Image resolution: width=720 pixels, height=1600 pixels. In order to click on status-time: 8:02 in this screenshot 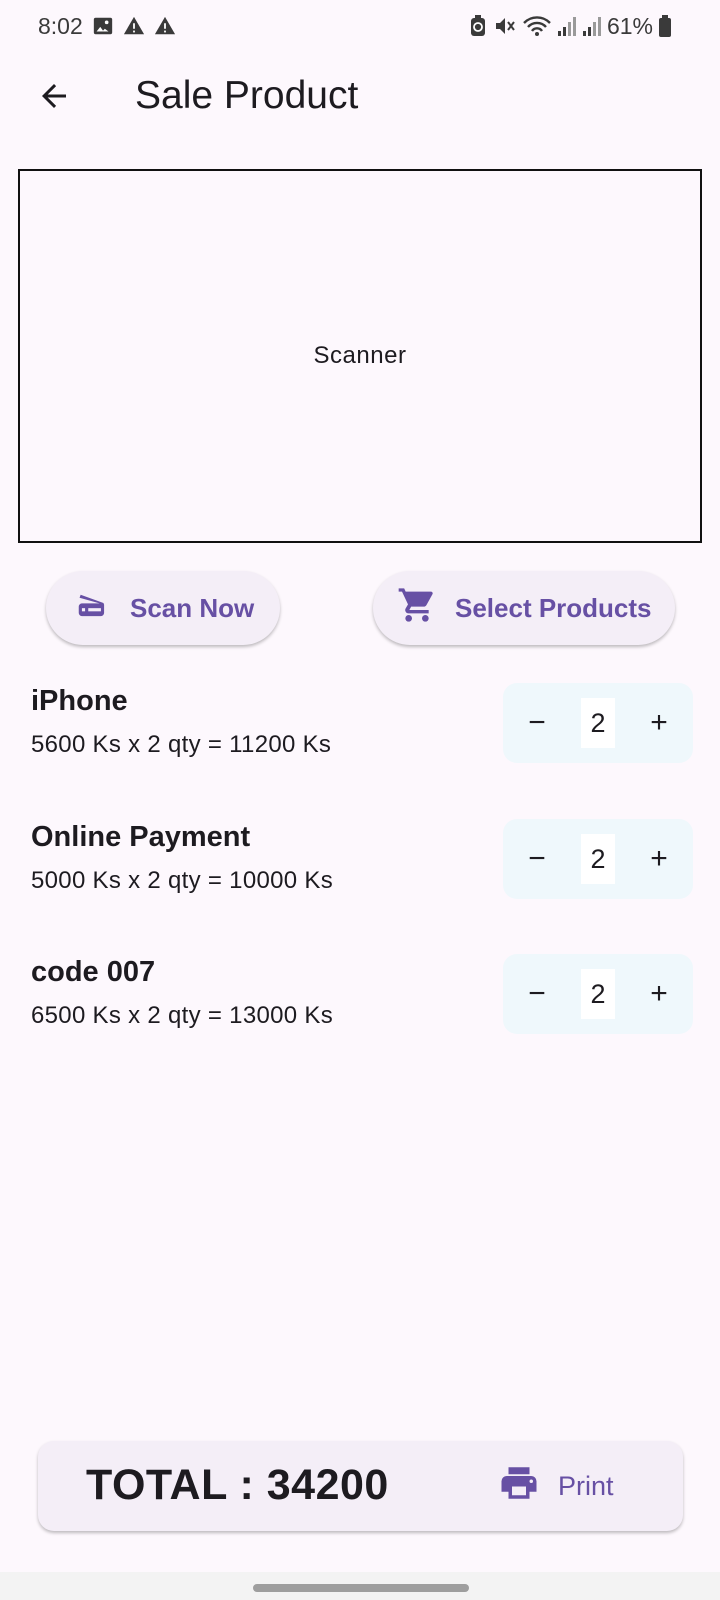, I will do `click(60, 25)`.